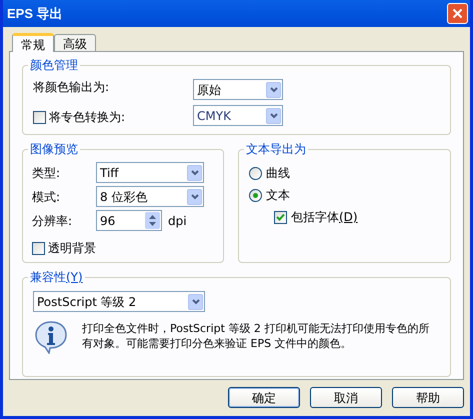 This screenshot has width=473, height=419. I want to click on group-title: 图像预览, so click(54, 149).